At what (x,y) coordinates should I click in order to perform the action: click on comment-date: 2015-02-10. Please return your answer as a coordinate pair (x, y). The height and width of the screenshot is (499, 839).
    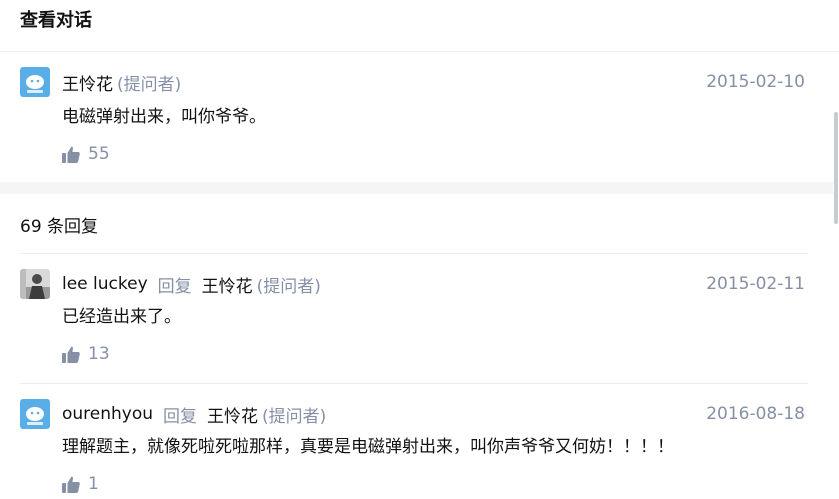
    Looking at the image, I should click on (755, 82).